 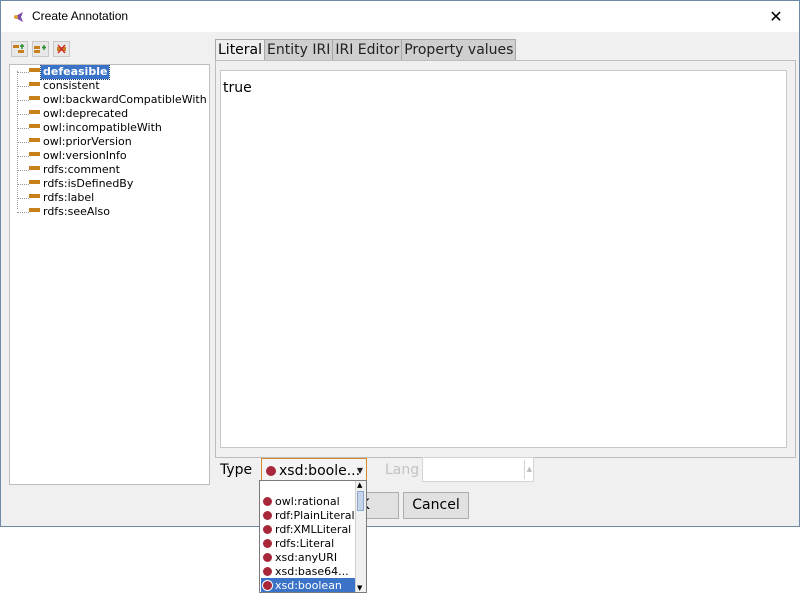 I want to click on tree-item: defeasible, so click(x=60, y=72).